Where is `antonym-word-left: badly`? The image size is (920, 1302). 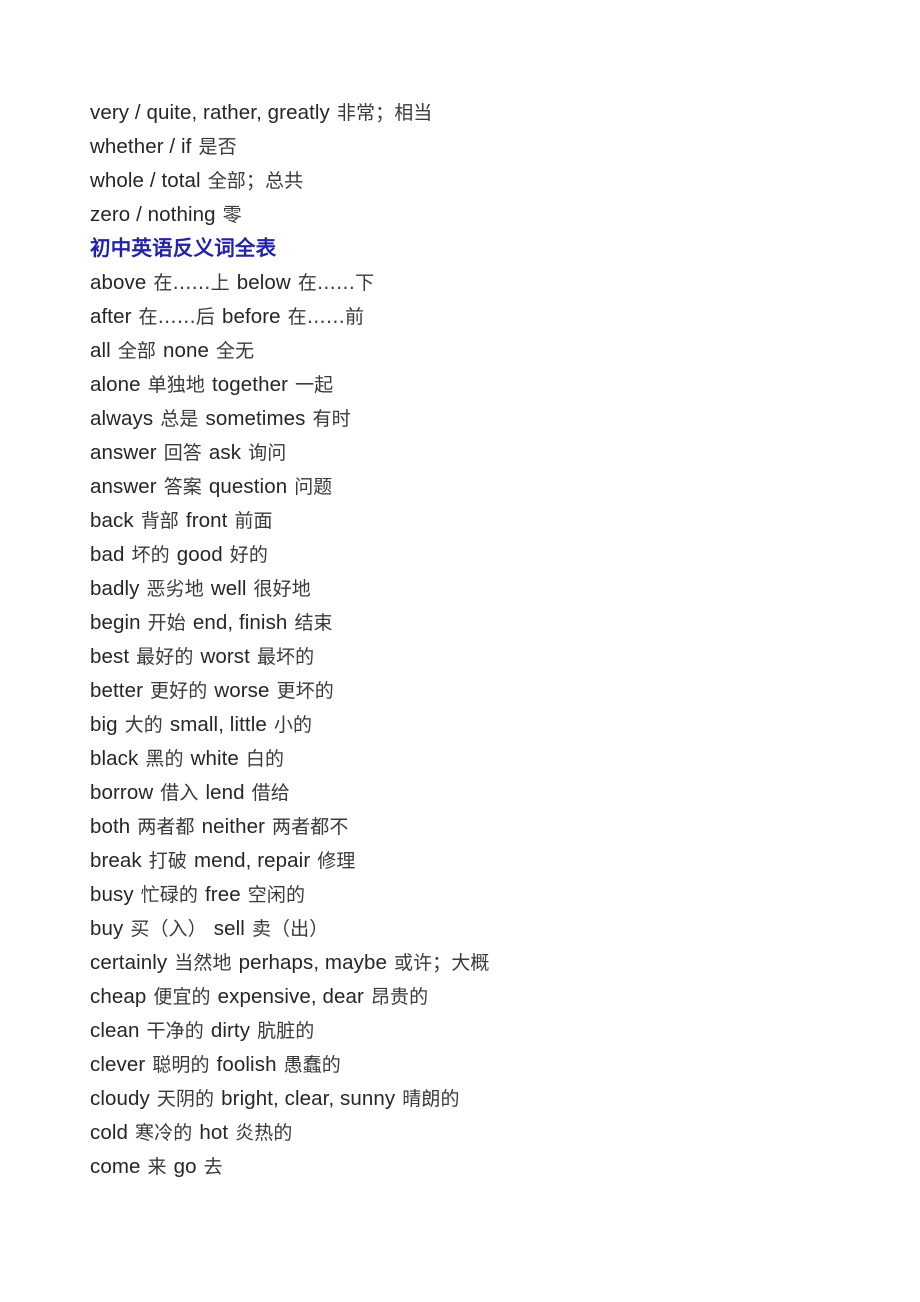 antonym-word-left: badly is located at coordinates (115, 588).